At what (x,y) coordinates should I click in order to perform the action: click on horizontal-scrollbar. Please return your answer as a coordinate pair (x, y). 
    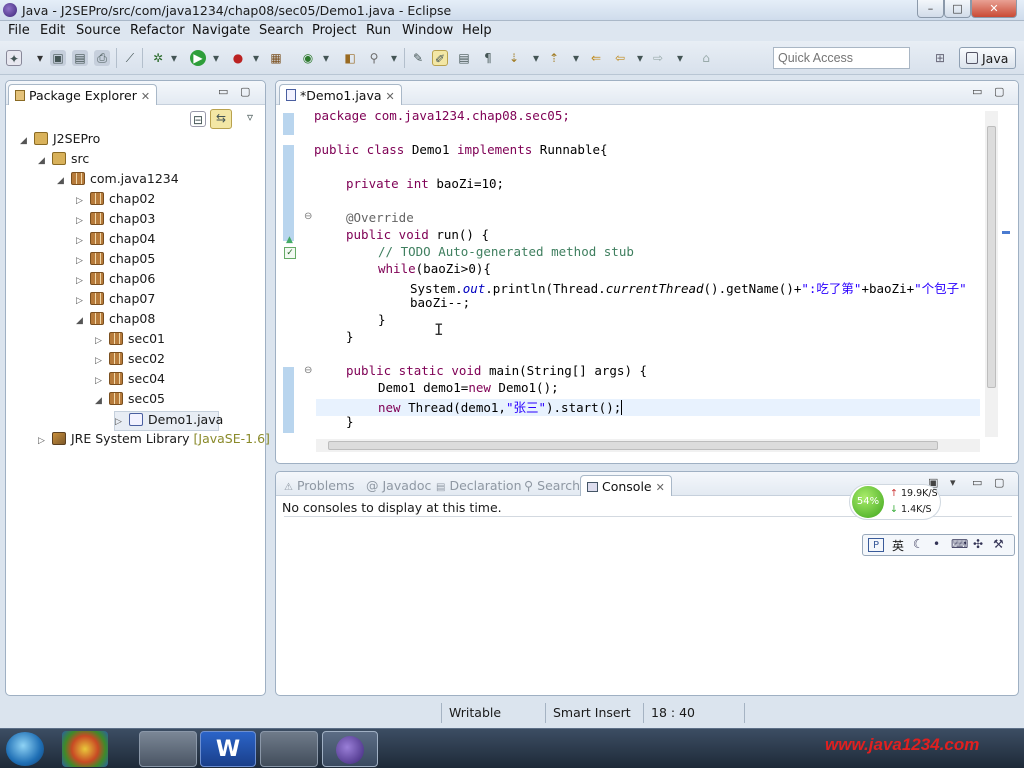
    Looking at the image, I should click on (648, 445).